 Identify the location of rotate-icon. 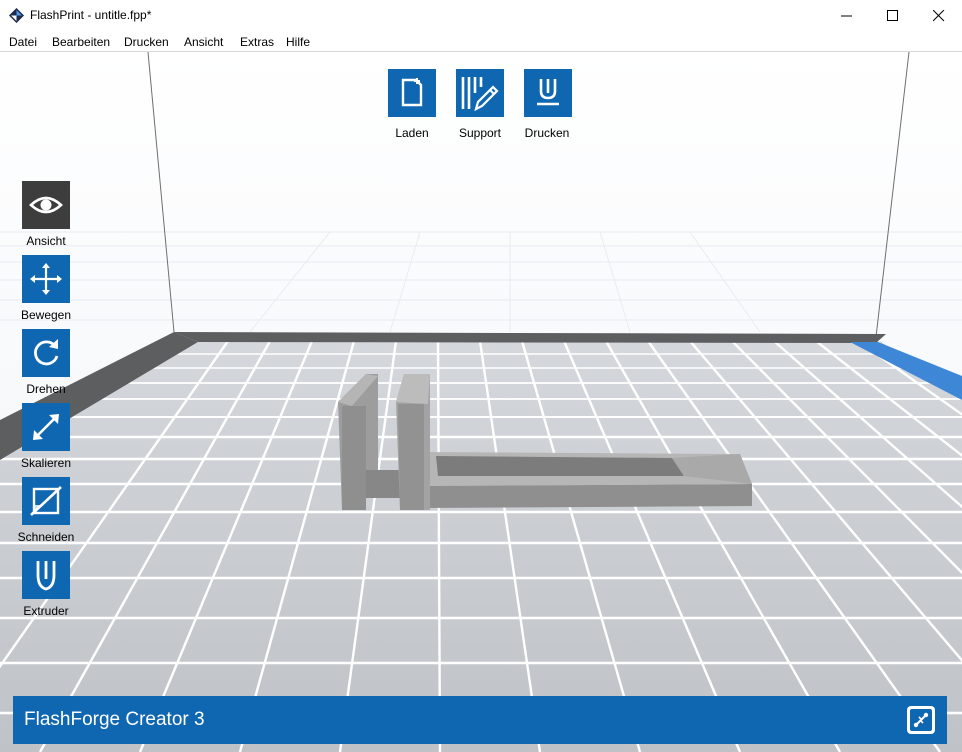
(46, 352).